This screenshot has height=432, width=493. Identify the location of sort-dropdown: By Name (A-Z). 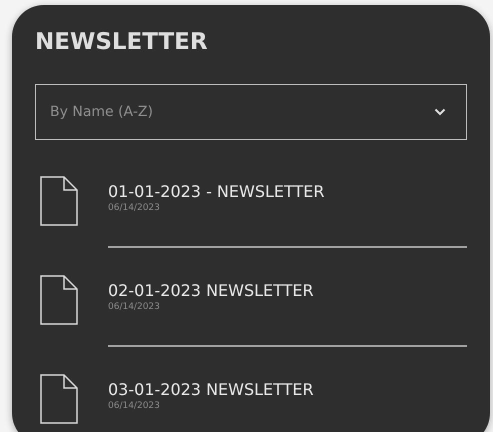
(251, 112).